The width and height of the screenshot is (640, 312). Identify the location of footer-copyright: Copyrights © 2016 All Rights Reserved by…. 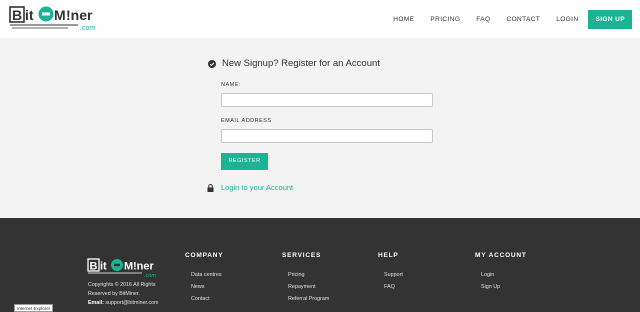
(123, 294).